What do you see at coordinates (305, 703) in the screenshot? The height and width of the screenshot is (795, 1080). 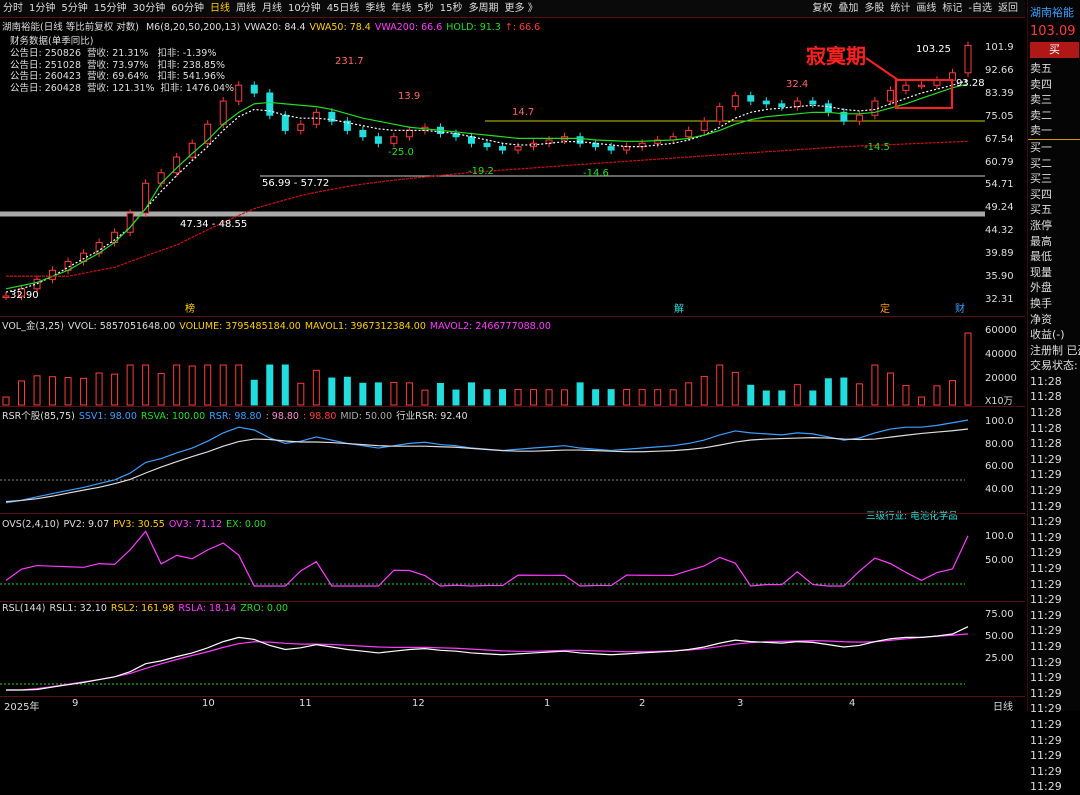 I see `x-tick-label: 11` at bounding box center [305, 703].